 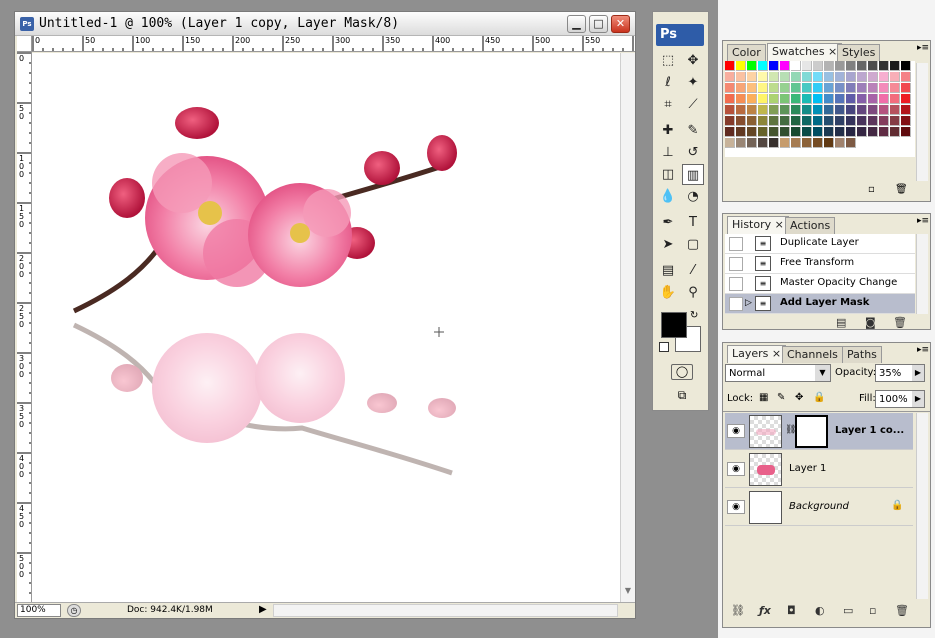 What do you see at coordinates (922, 274) in the screenshot?
I see `history-scrollbar` at bounding box center [922, 274].